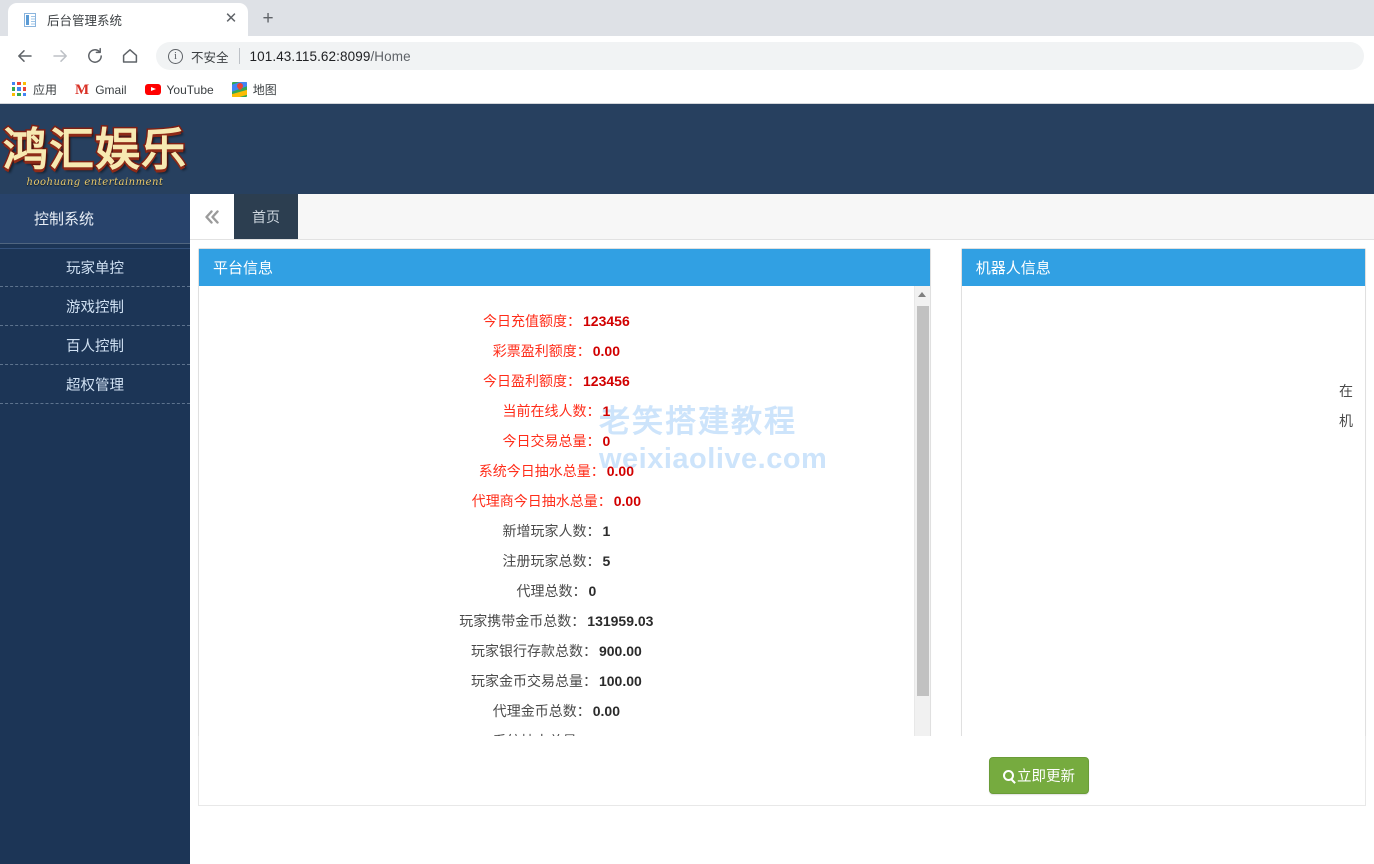 The height and width of the screenshot is (864, 1374). Describe the element at coordinates (541, 711) in the screenshot. I see `stat-label: 代理金币总数：` at that location.